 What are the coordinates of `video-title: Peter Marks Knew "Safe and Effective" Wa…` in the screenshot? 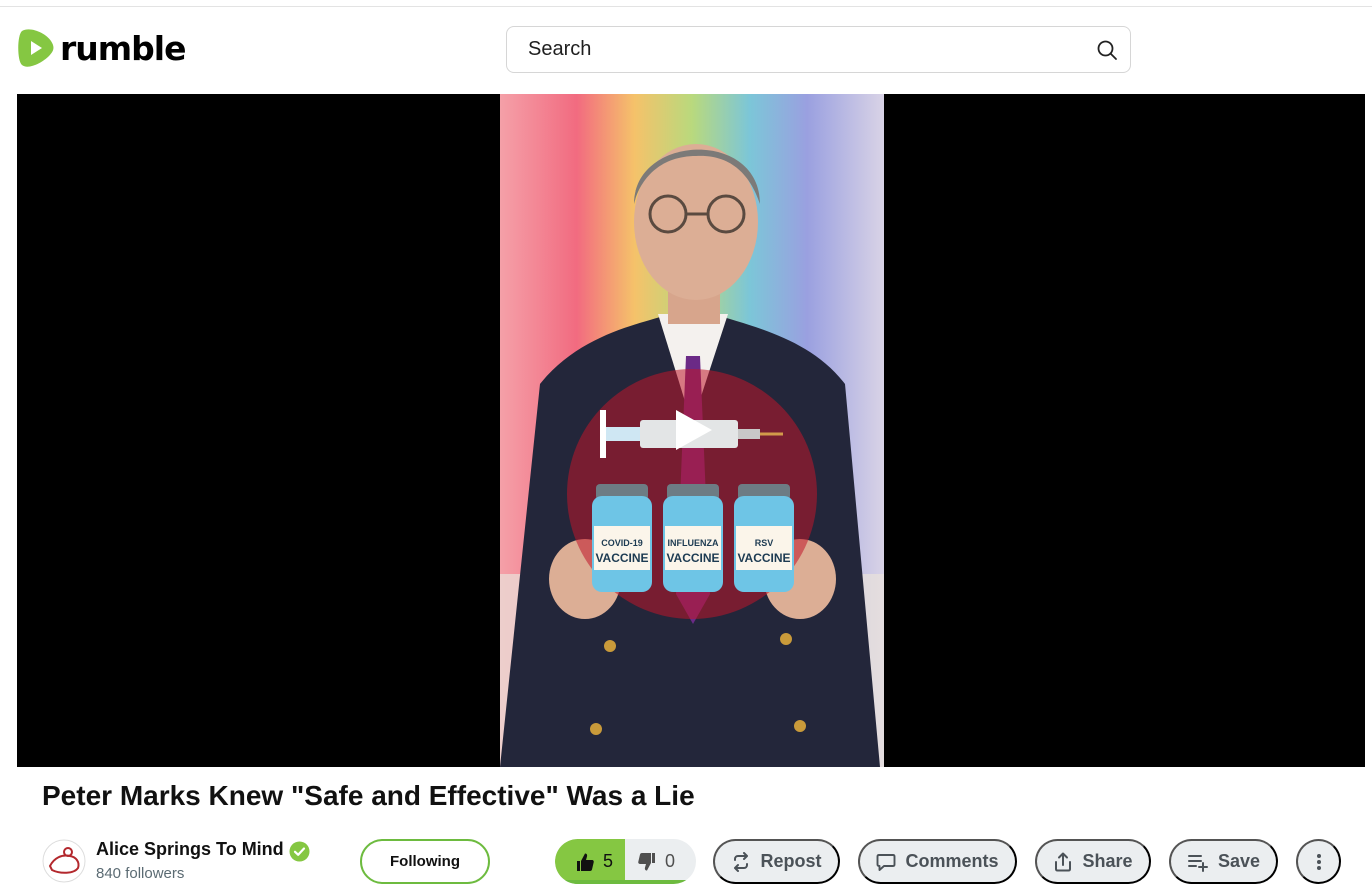 It's located at (368, 795).